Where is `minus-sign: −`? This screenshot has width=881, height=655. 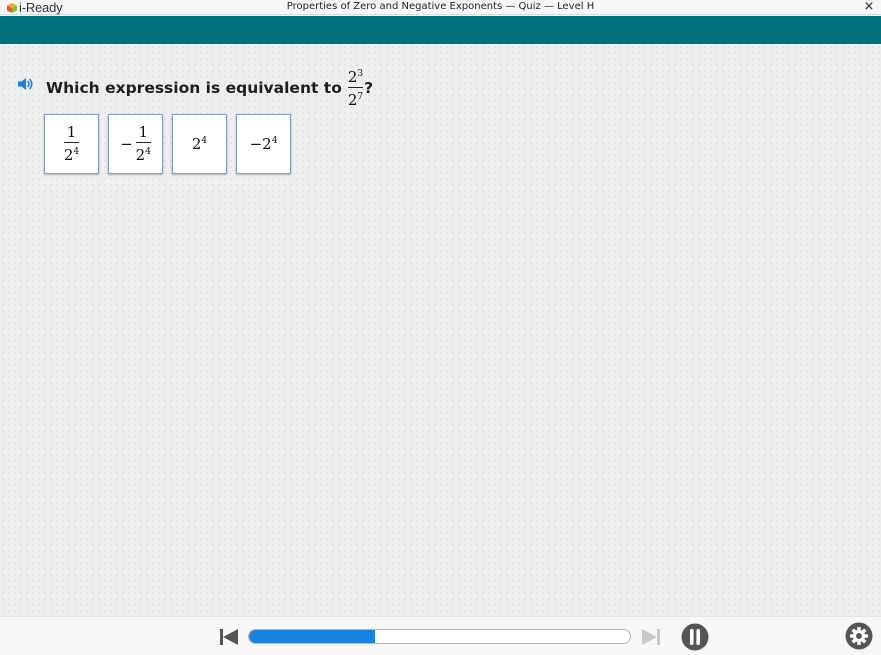
minus-sign: − is located at coordinates (126, 144).